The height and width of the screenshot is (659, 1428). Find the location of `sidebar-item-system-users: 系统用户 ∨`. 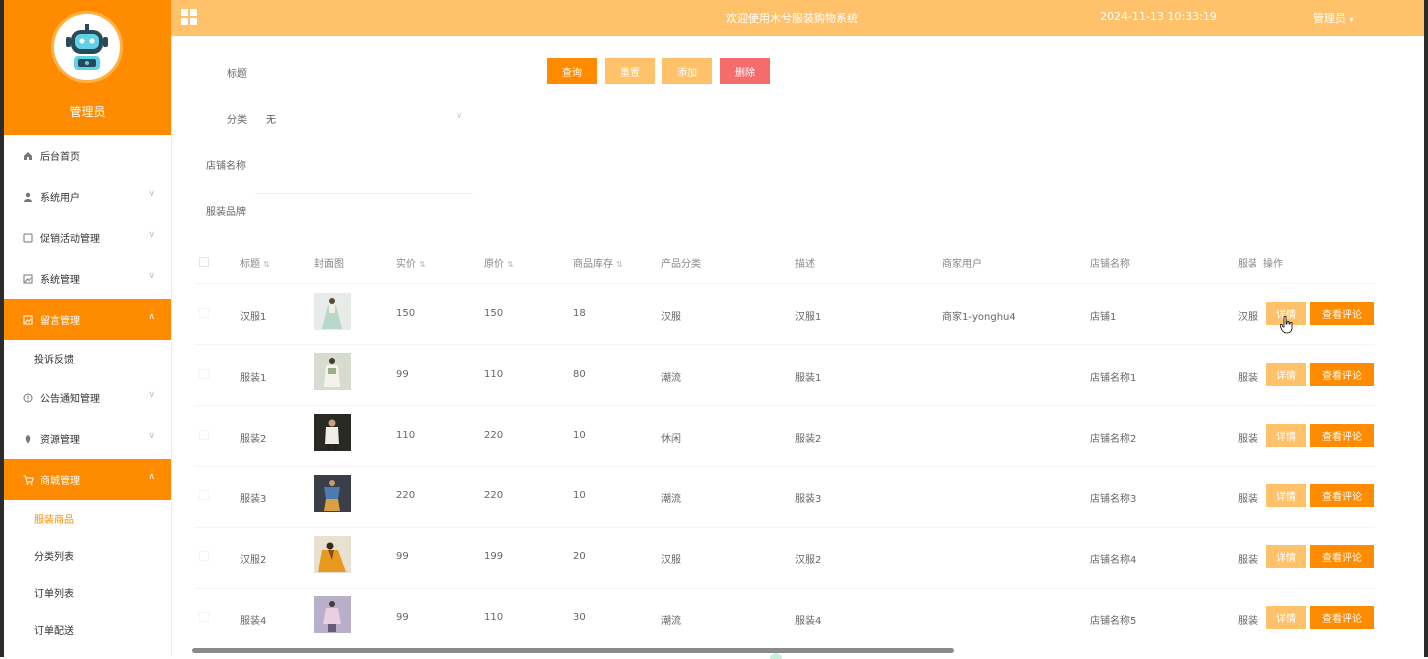

sidebar-item-system-users: 系统用户 ∨ is located at coordinates (87, 196).